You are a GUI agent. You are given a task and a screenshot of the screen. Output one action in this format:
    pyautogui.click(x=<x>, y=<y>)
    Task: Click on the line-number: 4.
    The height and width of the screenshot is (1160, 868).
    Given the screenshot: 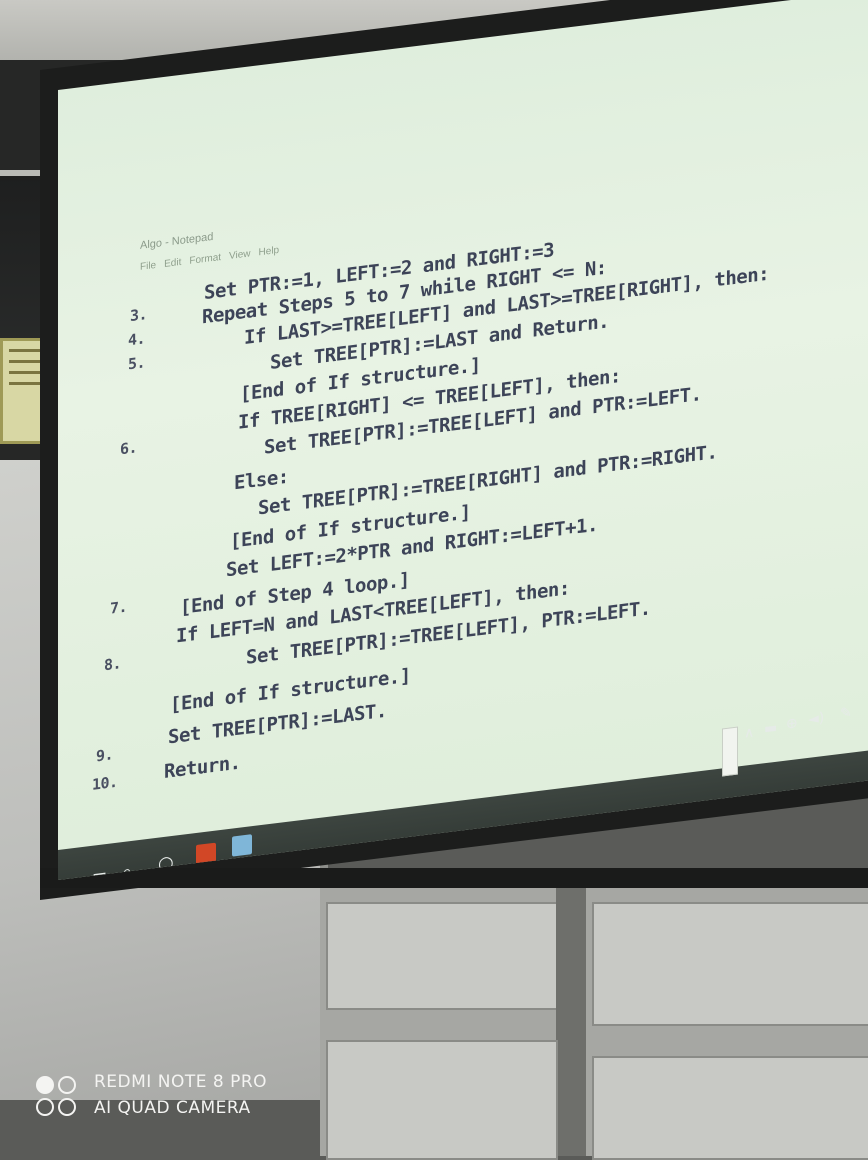 What is the action you would take?
    pyautogui.click(x=137, y=339)
    